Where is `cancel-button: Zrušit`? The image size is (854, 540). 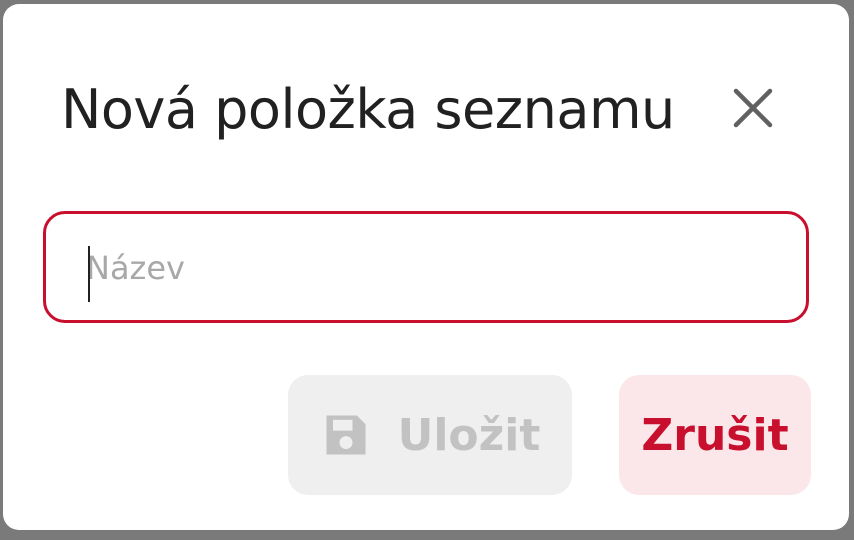 cancel-button: Zrušit is located at coordinates (715, 435).